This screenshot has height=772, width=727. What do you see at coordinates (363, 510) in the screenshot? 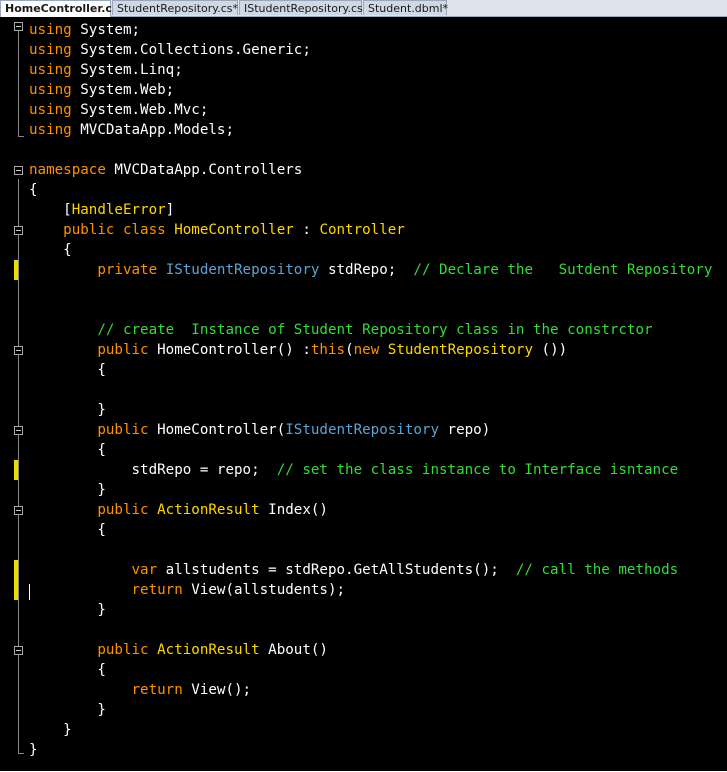
I see `code-line: public ActionResult Index()` at bounding box center [363, 510].